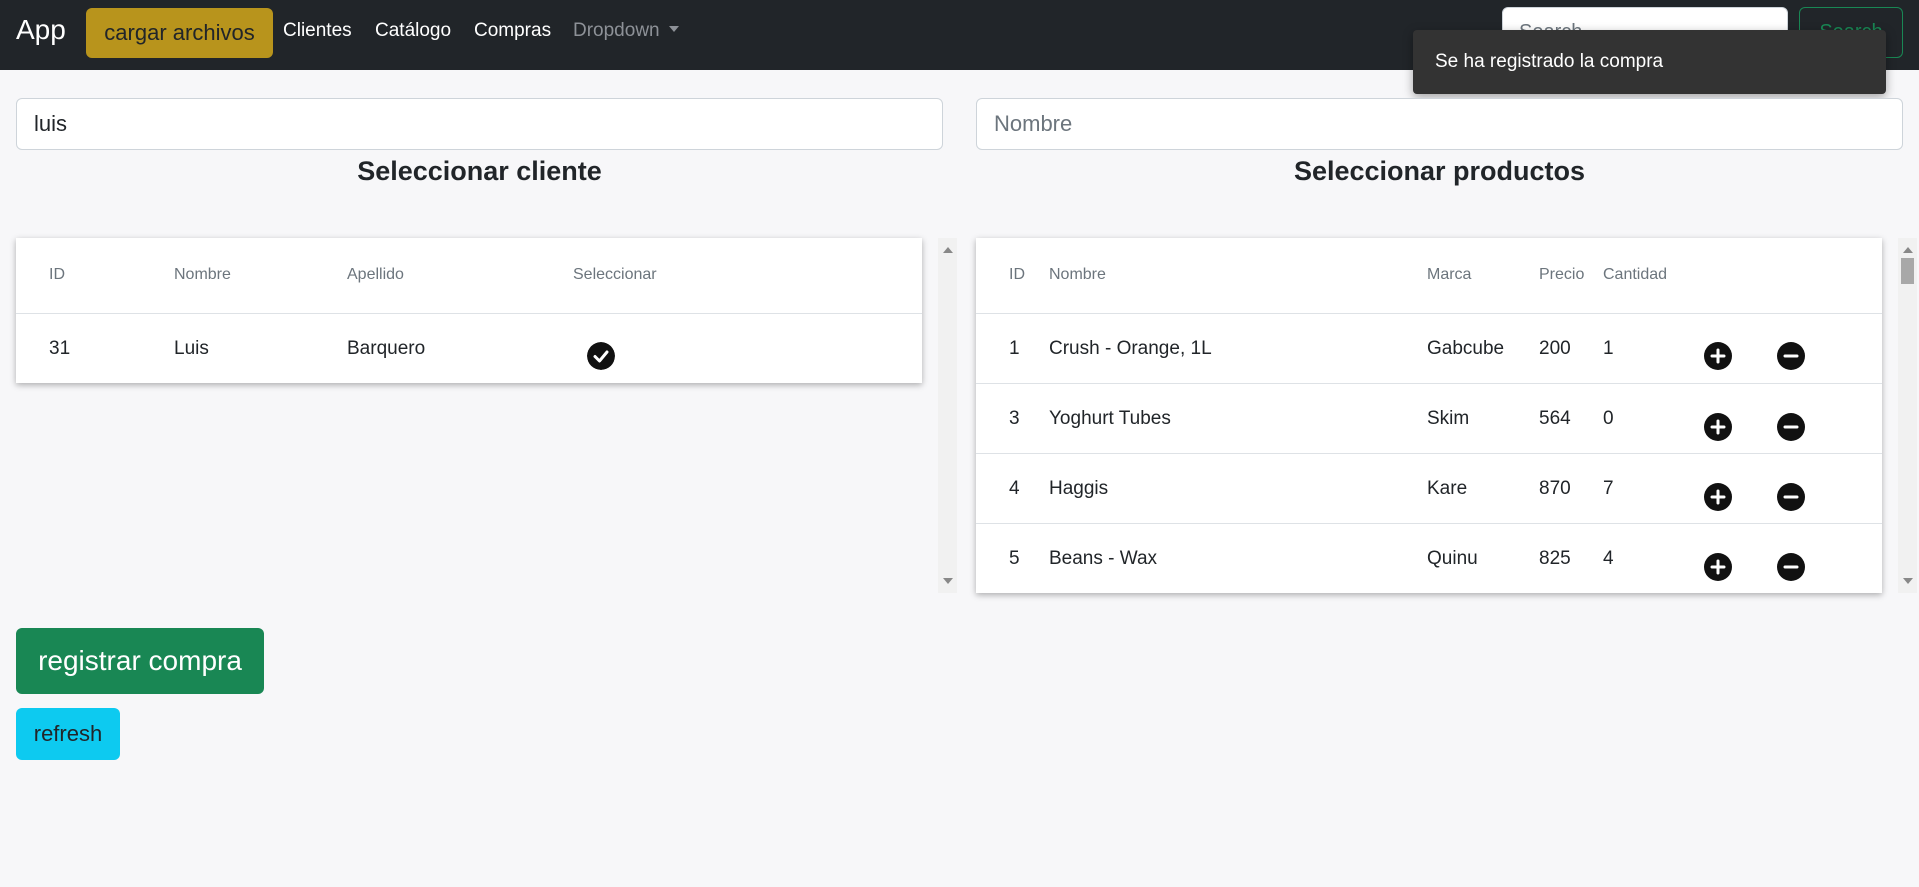 Image resolution: width=1919 pixels, height=887 pixels. What do you see at coordinates (386, 348) in the screenshot?
I see `client-cell-apellido: Barquero` at bounding box center [386, 348].